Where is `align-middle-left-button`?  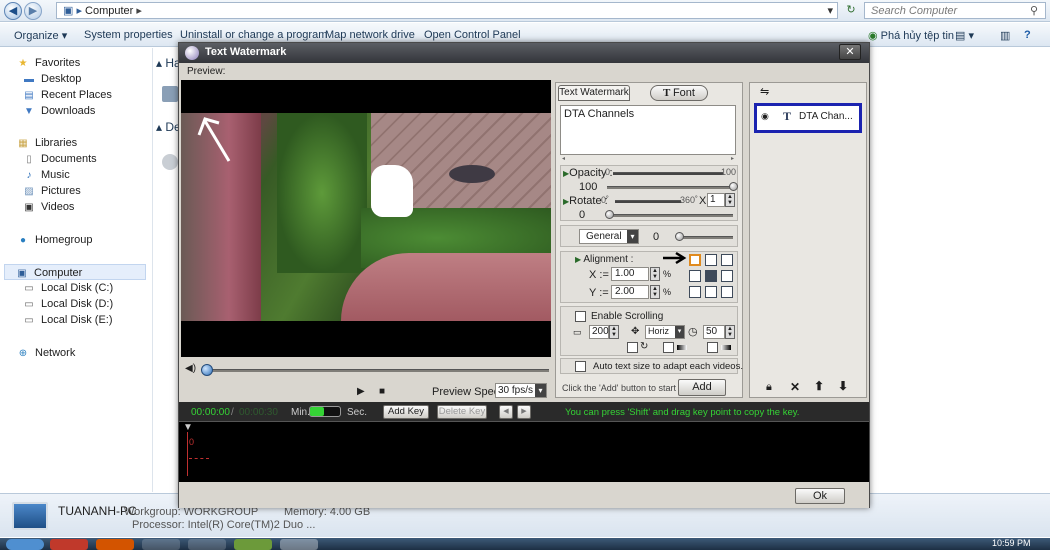
align-middle-left-button is located at coordinates (695, 276).